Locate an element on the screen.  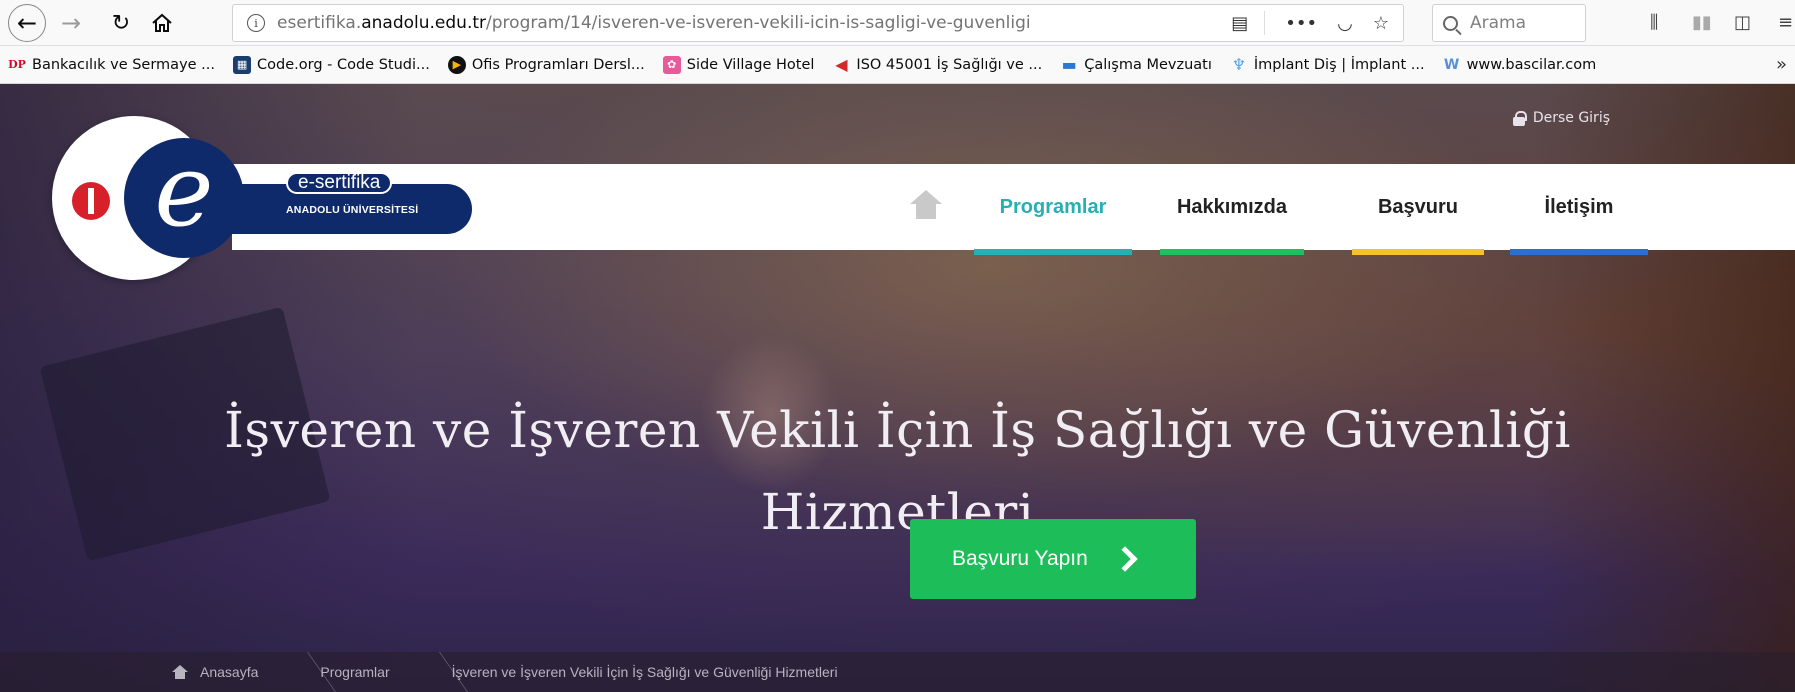
back-button: ← is located at coordinates (27, 23).